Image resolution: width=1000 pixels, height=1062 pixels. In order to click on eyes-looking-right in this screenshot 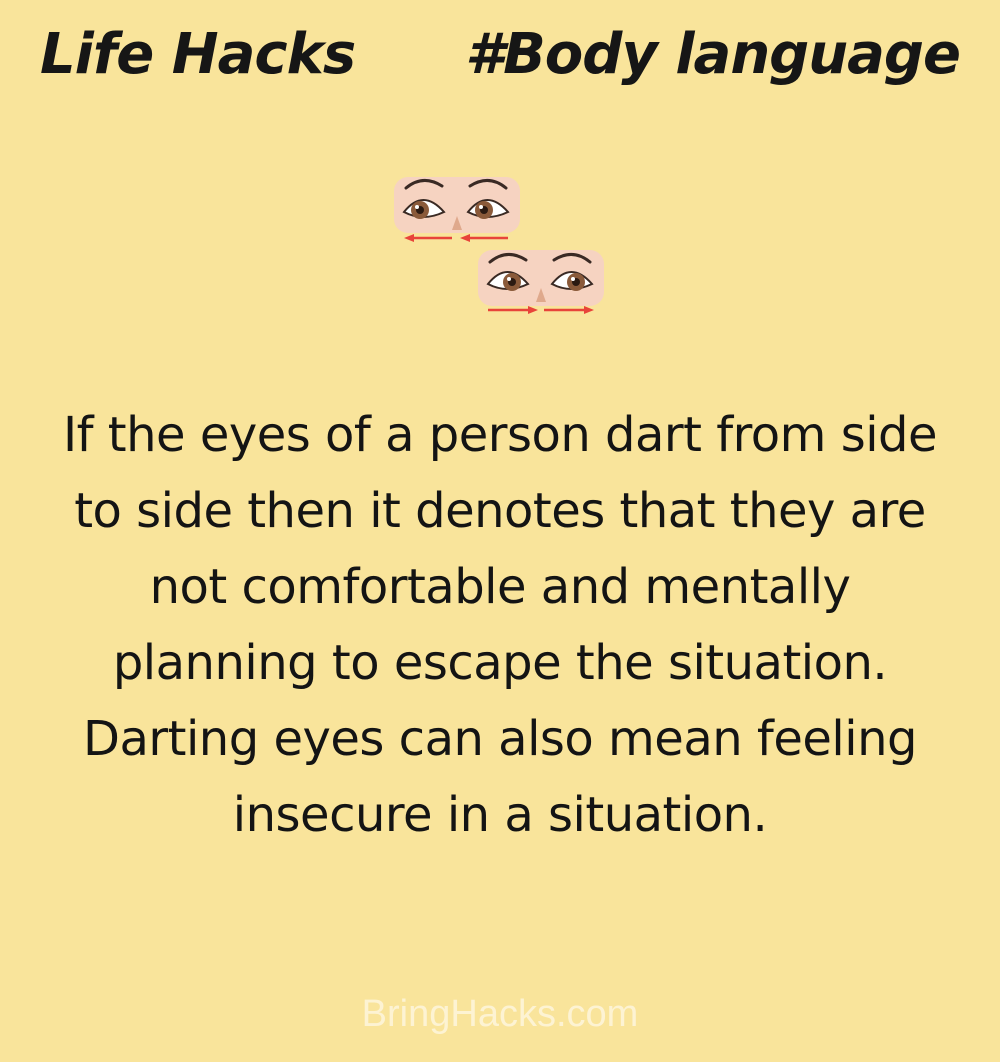, I will do `click(541, 282)`.